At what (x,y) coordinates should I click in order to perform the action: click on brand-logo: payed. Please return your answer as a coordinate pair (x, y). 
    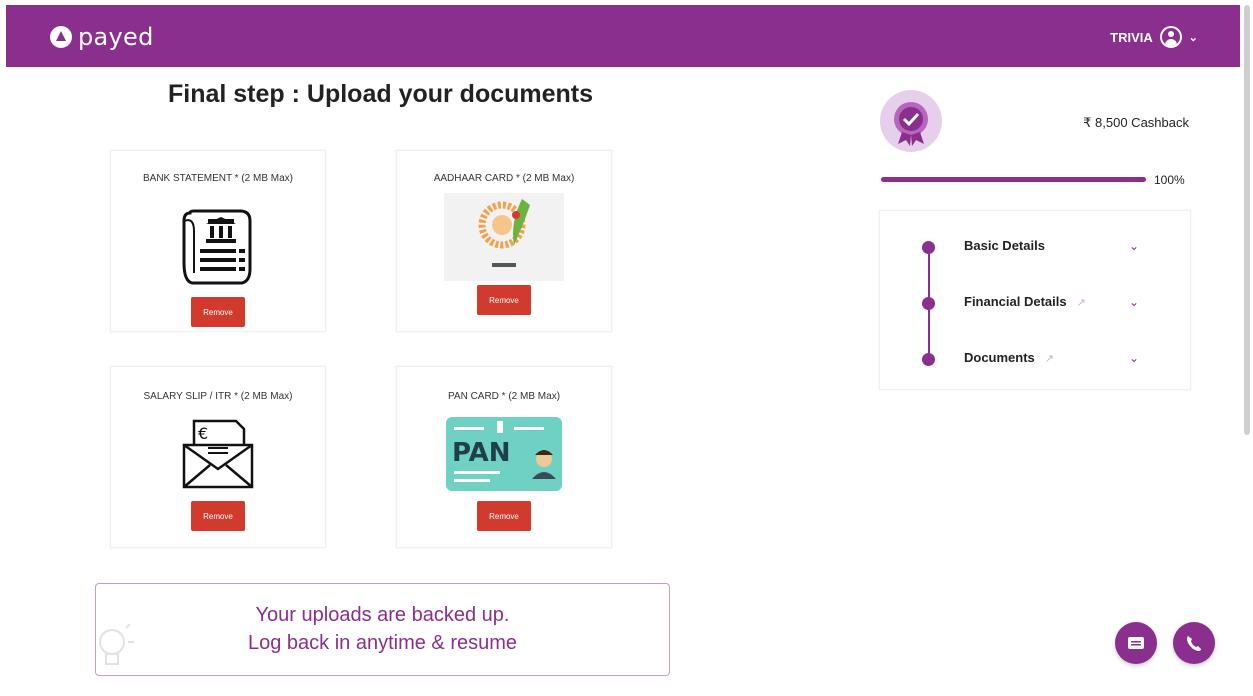
    Looking at the image, I should click on (102, 37).